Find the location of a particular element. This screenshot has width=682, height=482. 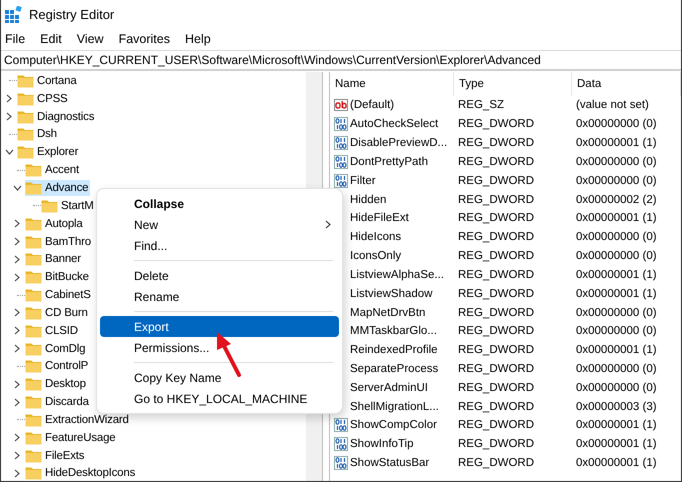

tree-item: CD Burn is located at coordinates (57, 312).